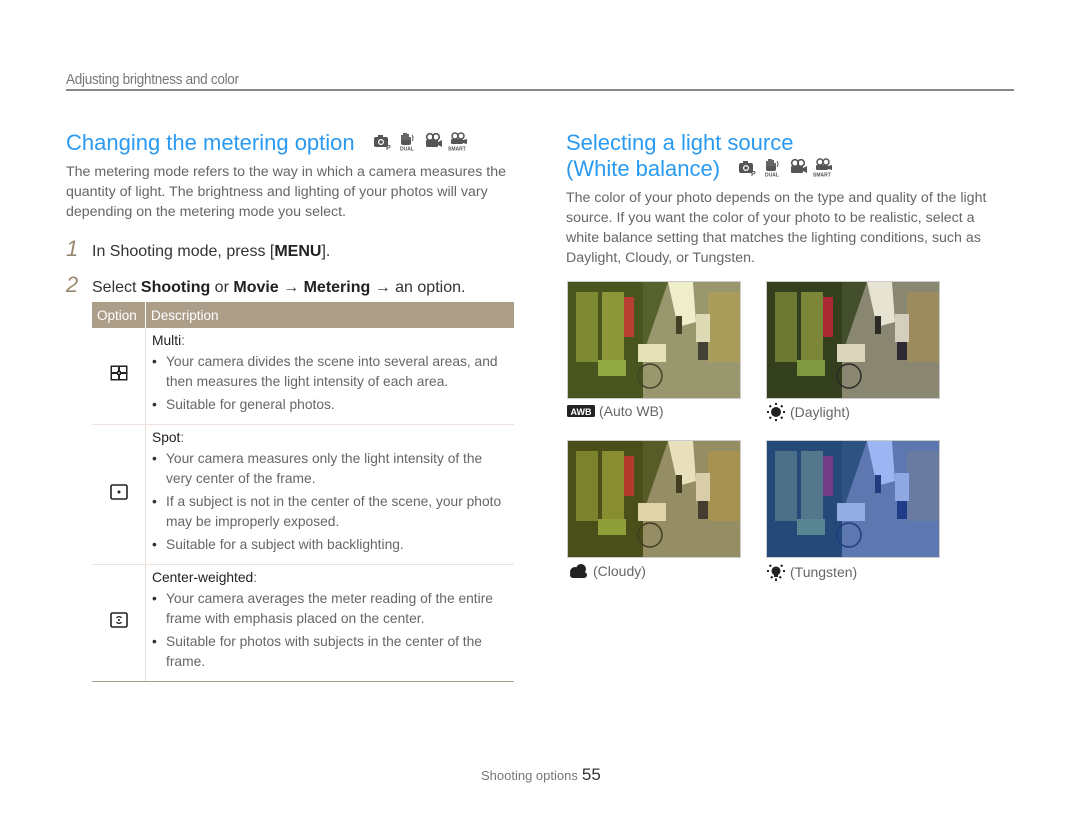 The height and width of the screenshot is (815, 1080). What do you see at coordinates (203, 577) in the screenshot?
I see `option-name: Center-weighted` at bounding box center [203, 577].